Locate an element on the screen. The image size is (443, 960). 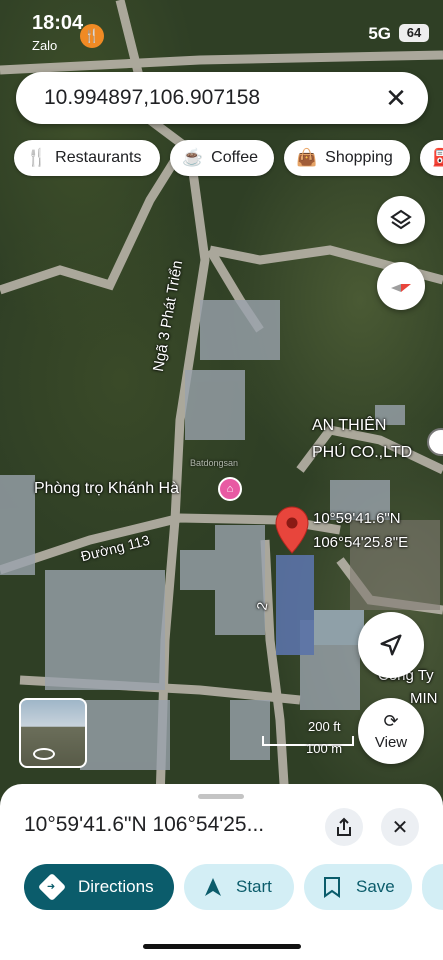
start-label: Start is located at coordinates (254, 886).